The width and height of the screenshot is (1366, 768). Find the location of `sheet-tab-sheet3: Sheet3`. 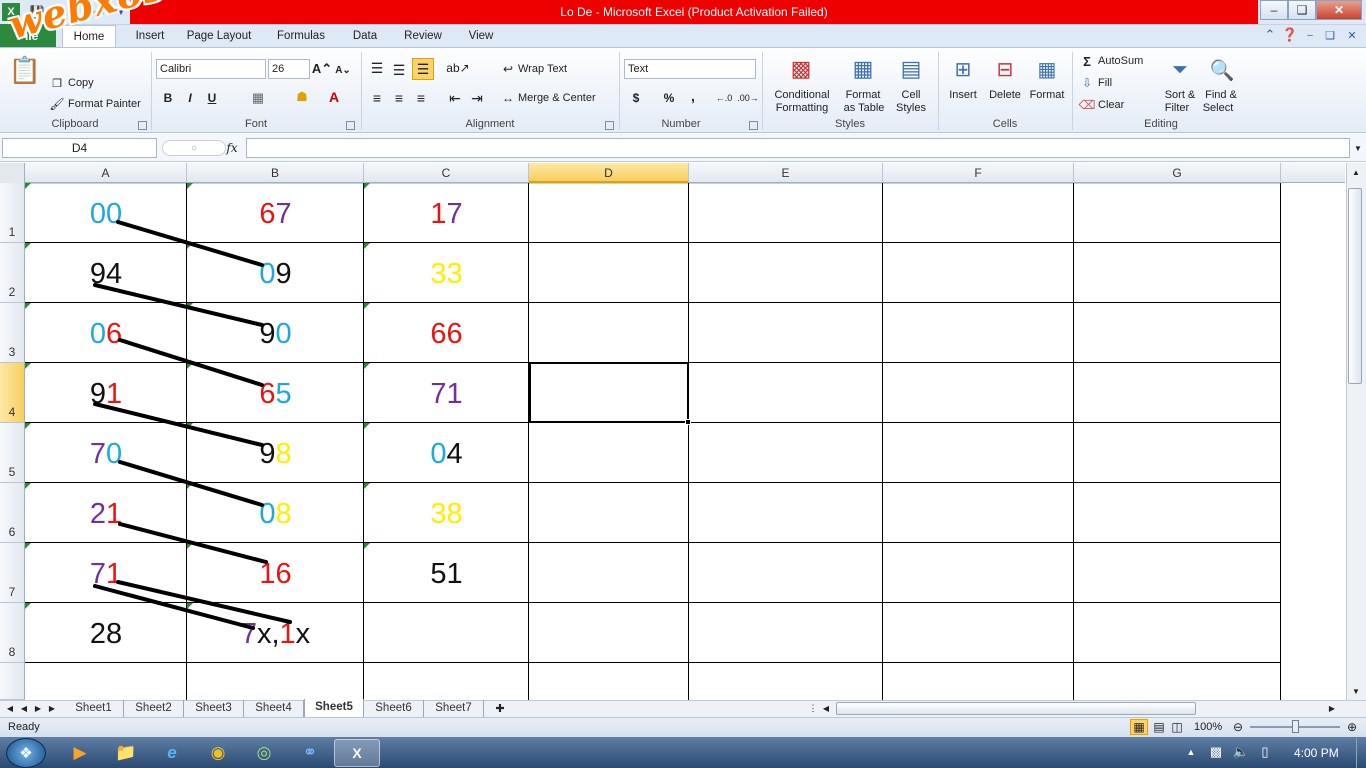

sheet-tab-sheet3: Sheet3 is located at coordinates (214, 708).